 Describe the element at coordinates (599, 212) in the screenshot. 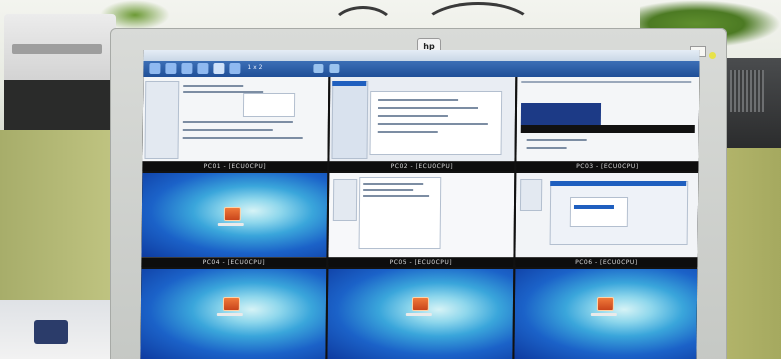

I see `dialog-inner` at that location.